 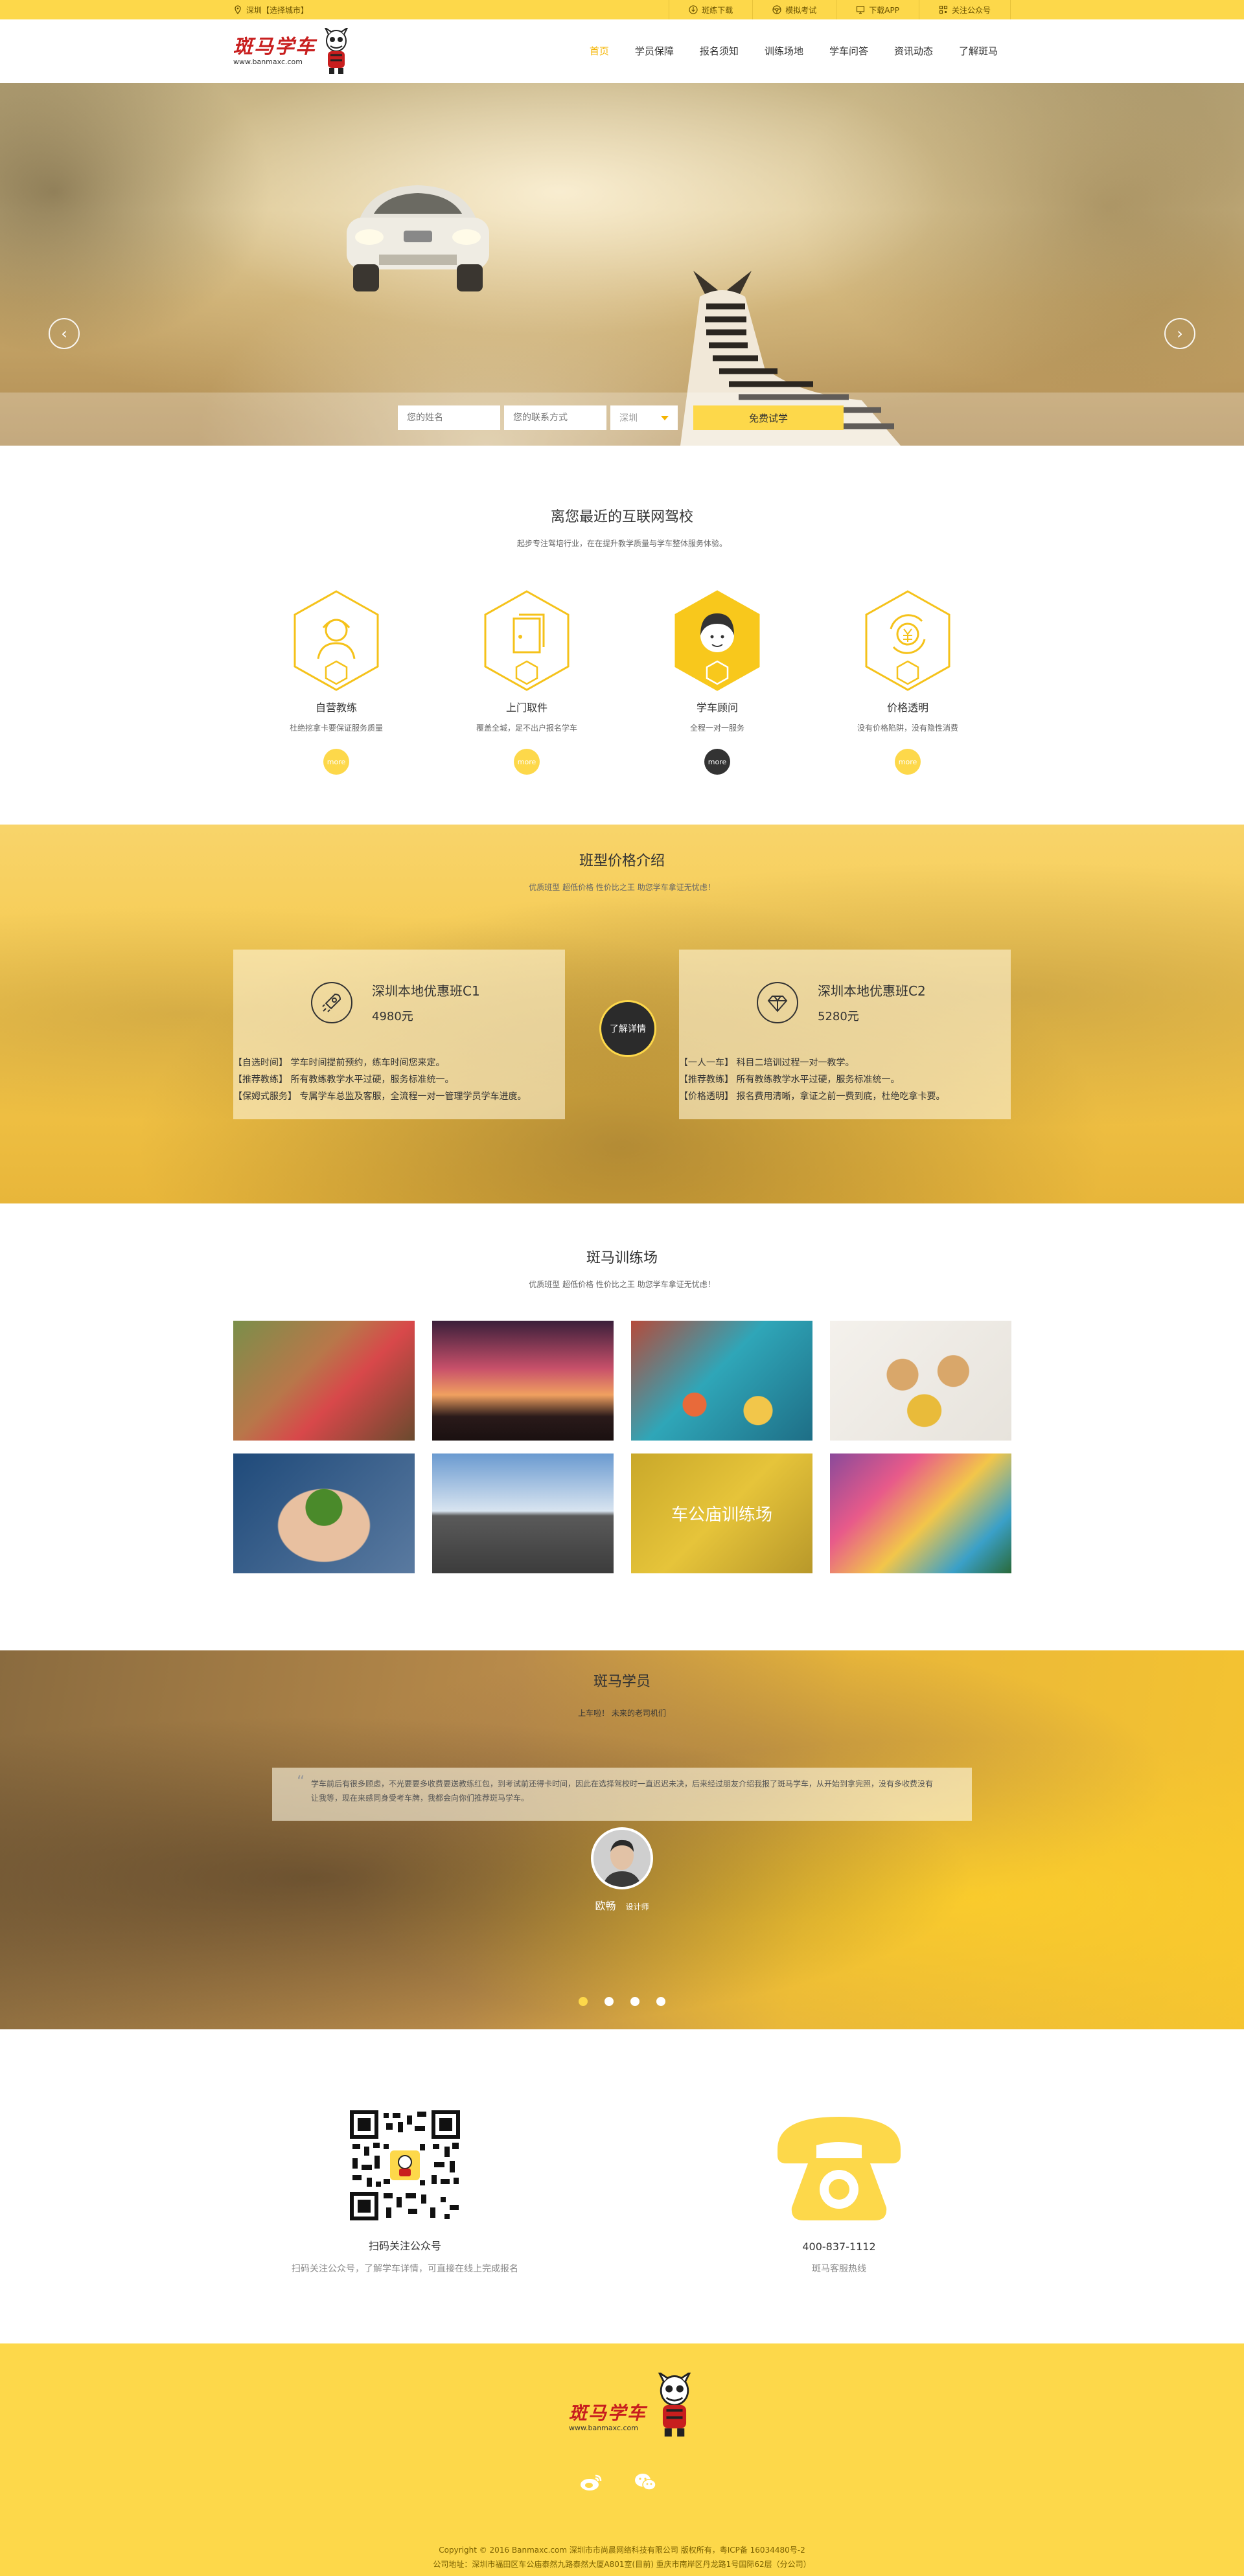 I want to click on telephone-icon, so click(x=839, y=2167).